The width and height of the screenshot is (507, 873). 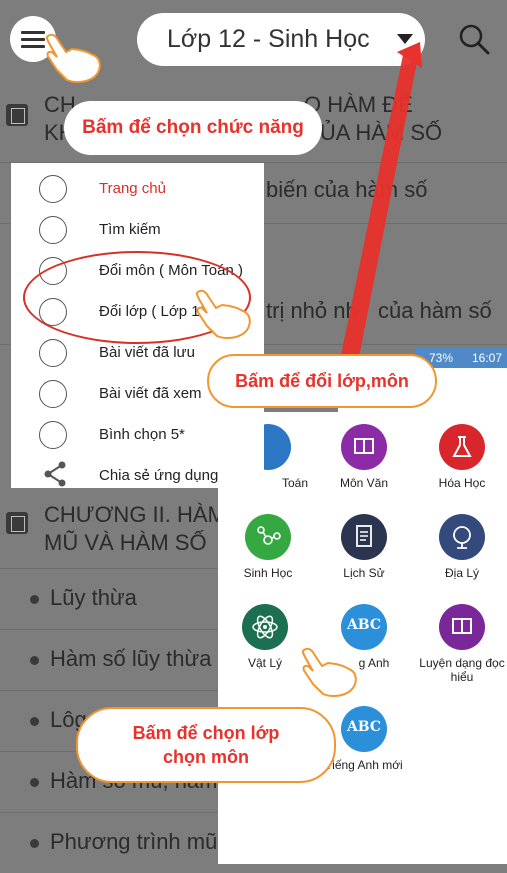 I want to click on class-tip-bubble: Bấm để đổi lớp,môn, so click(x=322, y=381).